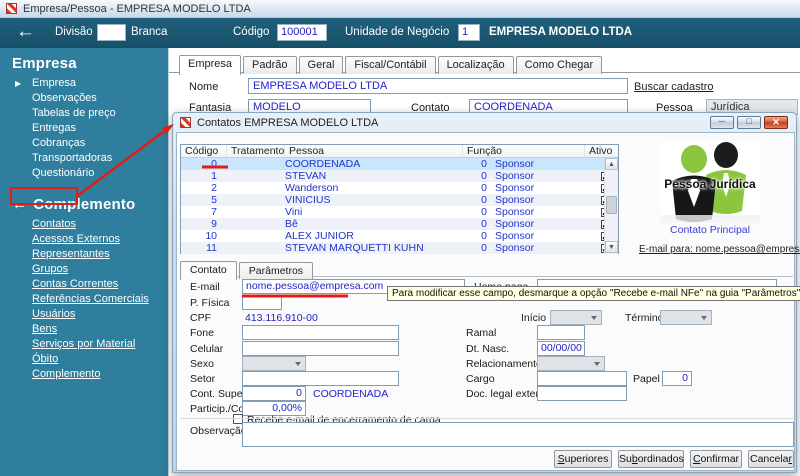 The image size is (800, 476). What do you see at coordinates (722, 122) in the screenshot?
I see `minimize-button: ─` at bounding box center [722, 122].